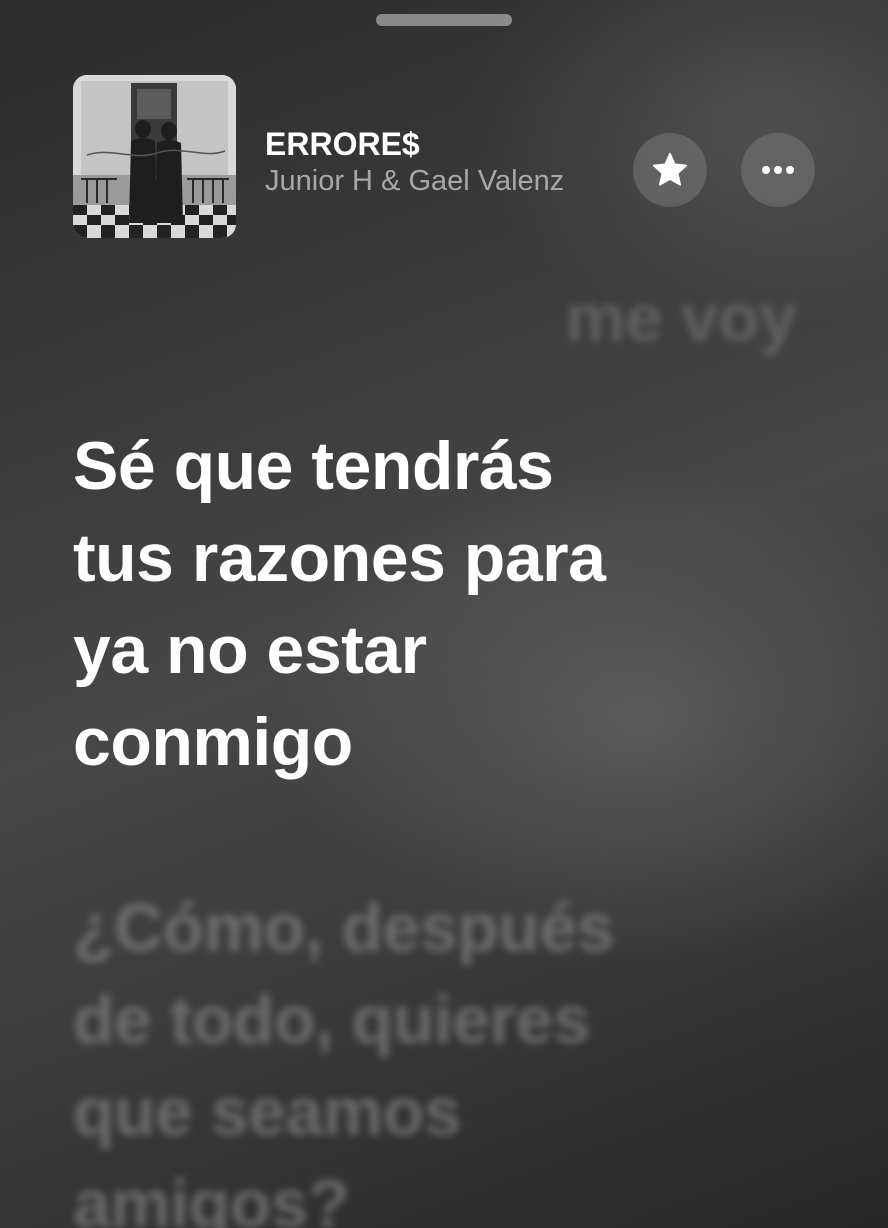  I want to click on sheet-grabber, so click(444, 20).